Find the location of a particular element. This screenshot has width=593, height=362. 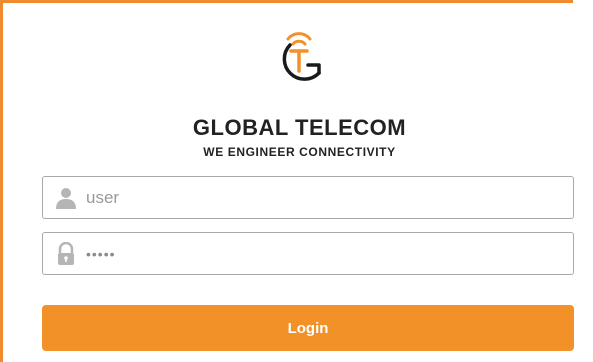

login-button: Login is located at coordinates (308, 328).